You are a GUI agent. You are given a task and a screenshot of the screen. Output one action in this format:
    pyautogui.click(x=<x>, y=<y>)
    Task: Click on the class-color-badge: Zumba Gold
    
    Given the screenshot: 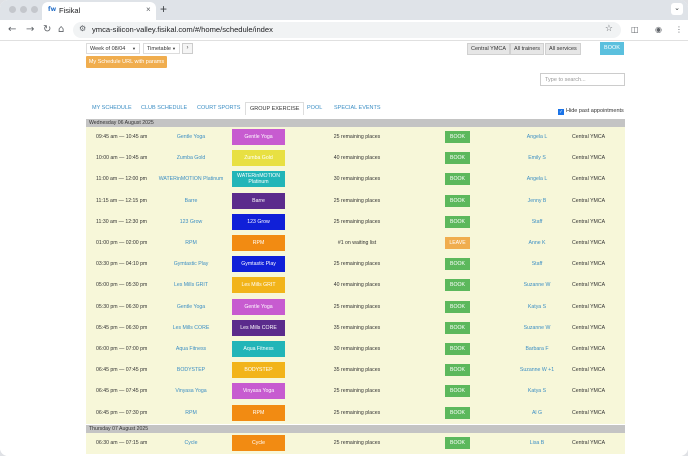 What is the action you would take?
    pyautogui.click(x=258, y=158)
    